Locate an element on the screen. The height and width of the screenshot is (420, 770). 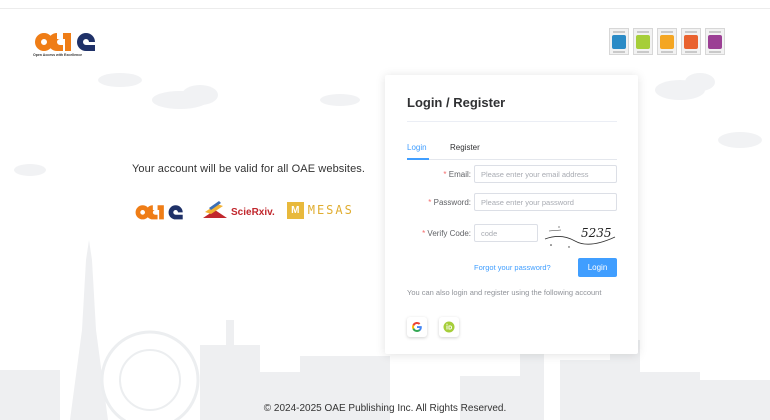
mesas-icon: M is located at coordinates (295, 210).